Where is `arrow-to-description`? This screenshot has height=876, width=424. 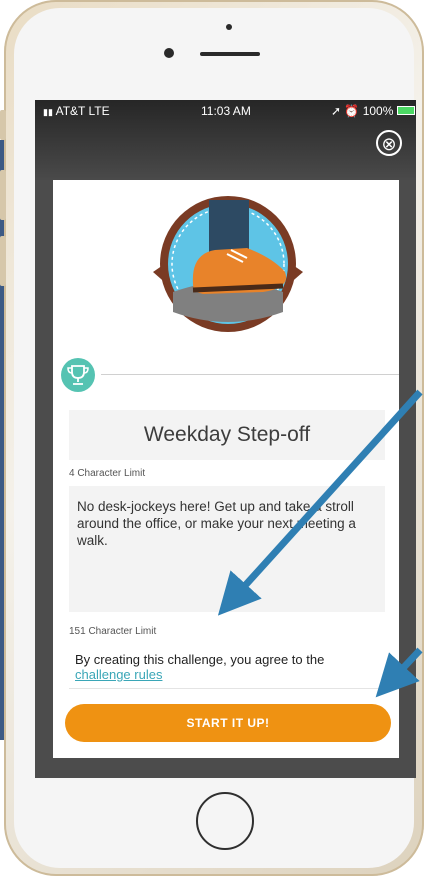 arrow-to-description is located at coordinates (320, 502).